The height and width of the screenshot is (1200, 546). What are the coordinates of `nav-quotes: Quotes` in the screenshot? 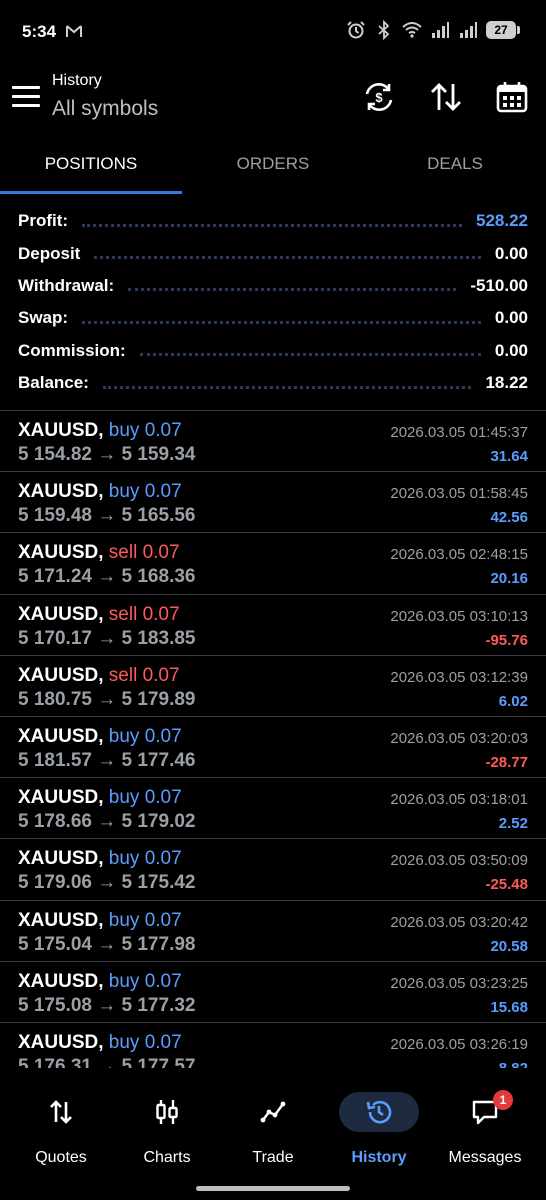 It's located at (61, 1127).